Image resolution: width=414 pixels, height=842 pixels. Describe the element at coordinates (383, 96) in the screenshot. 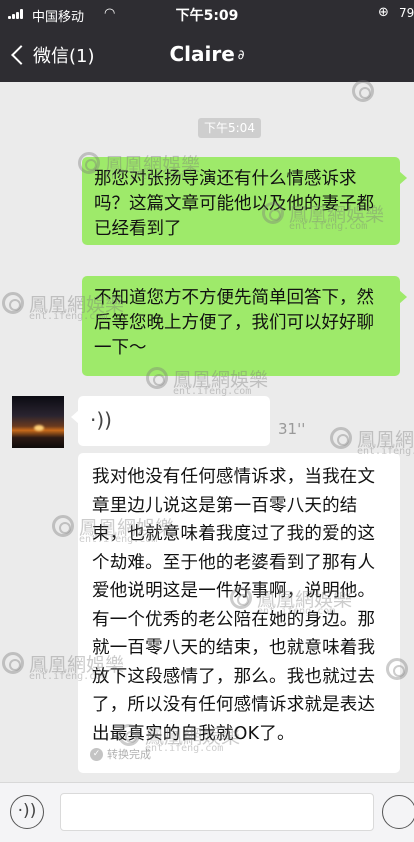

I see `watermark` at that location.